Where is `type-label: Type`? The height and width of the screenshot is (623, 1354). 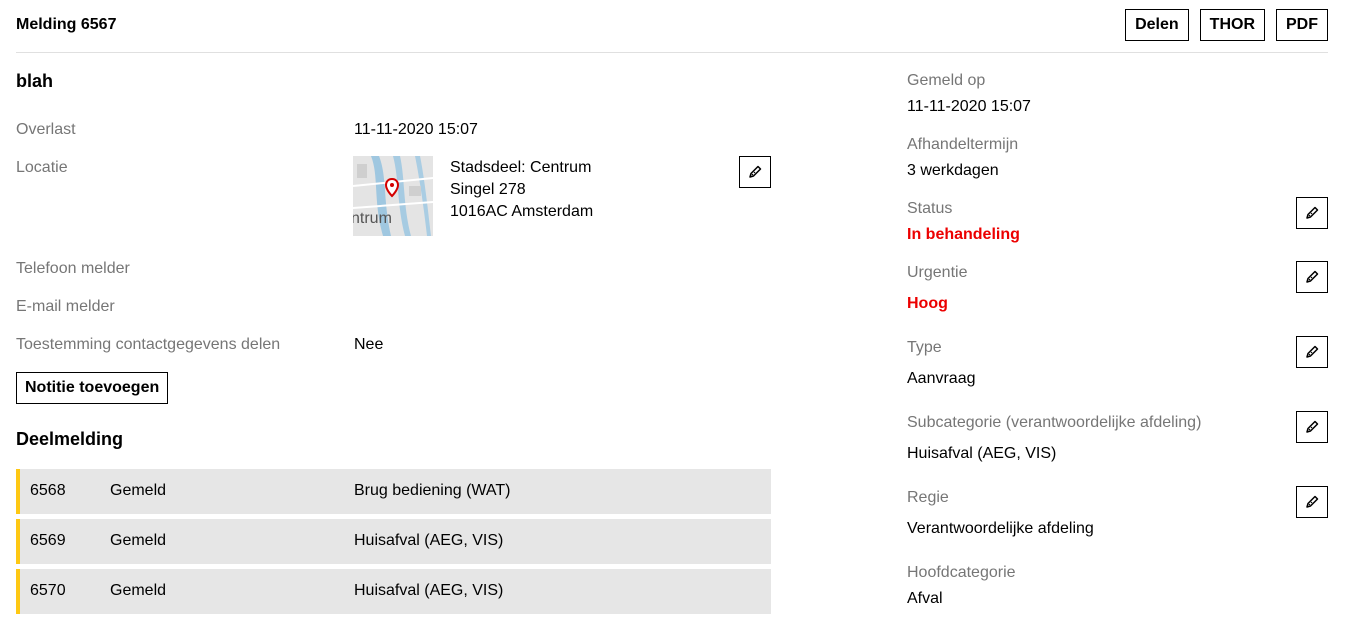 type-label: Type is located at coordinates (924, 347).